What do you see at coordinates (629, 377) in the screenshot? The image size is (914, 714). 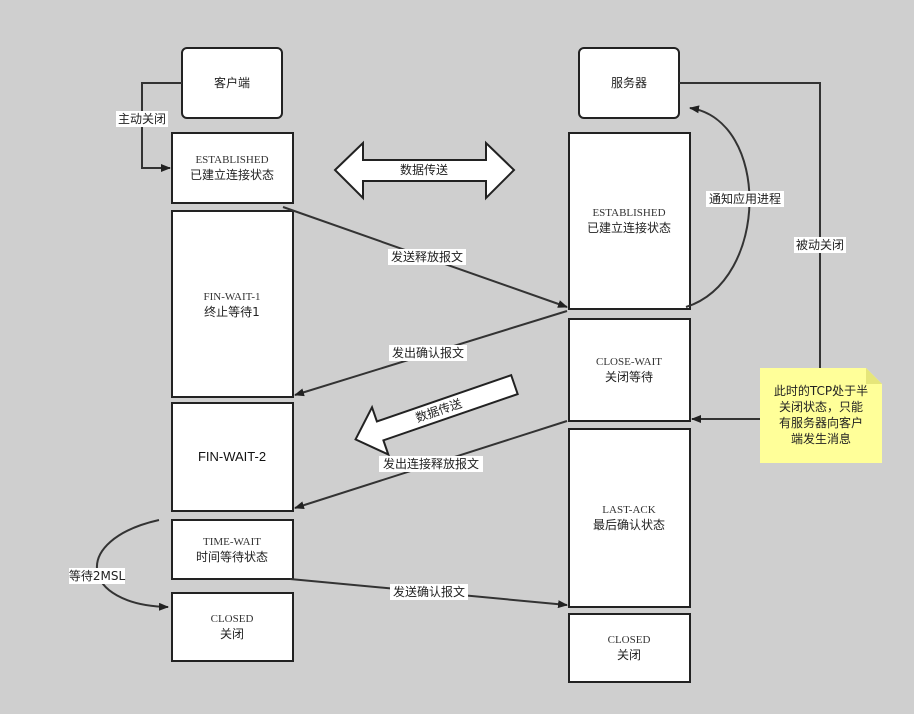 I see `svg-text: 关闭等待` at bounding box center [629, 377].